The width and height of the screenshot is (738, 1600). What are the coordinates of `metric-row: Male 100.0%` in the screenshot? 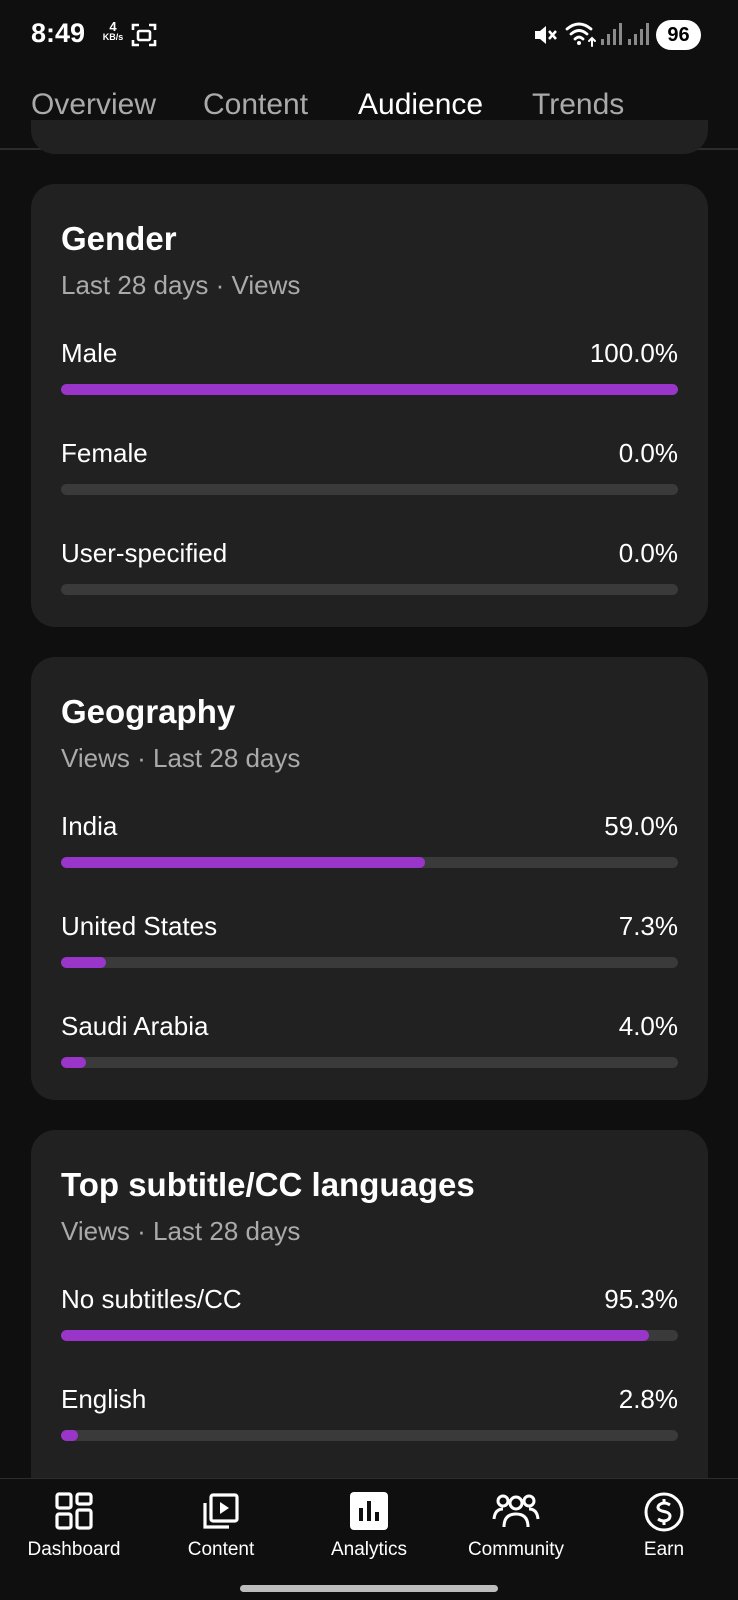 It's located at (369, 373).